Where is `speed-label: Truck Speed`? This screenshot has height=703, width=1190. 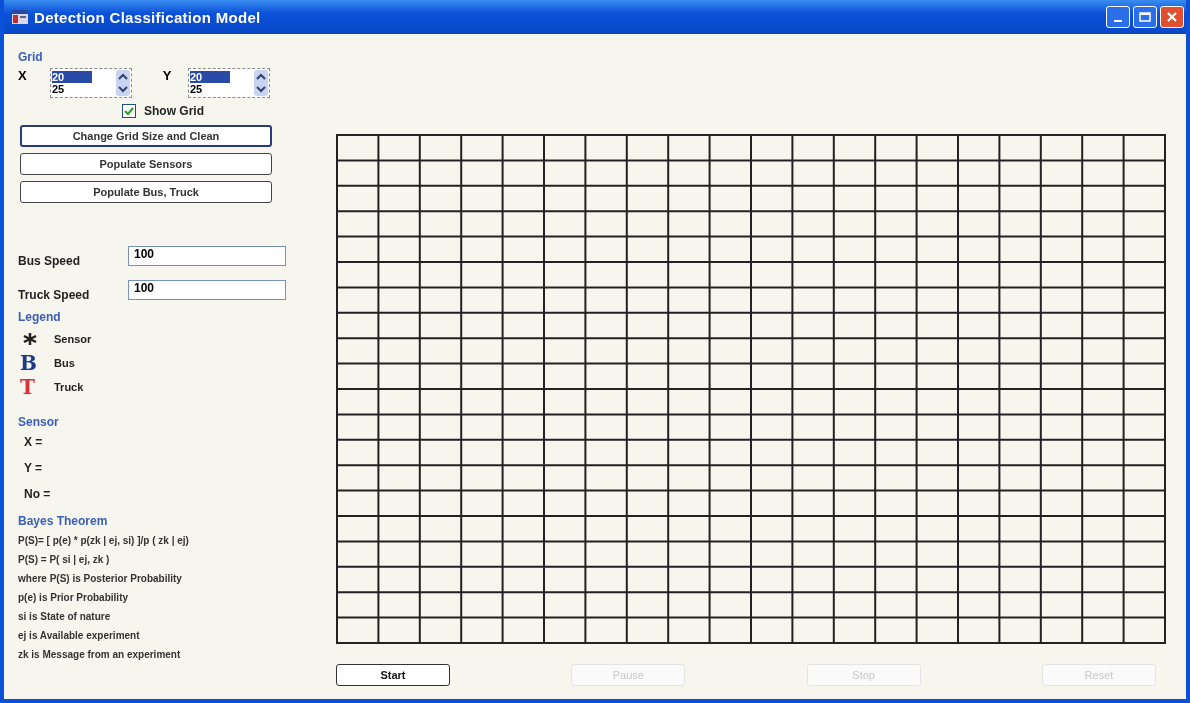
speed-label: Truck Speed is located at coordinates (54, 294).